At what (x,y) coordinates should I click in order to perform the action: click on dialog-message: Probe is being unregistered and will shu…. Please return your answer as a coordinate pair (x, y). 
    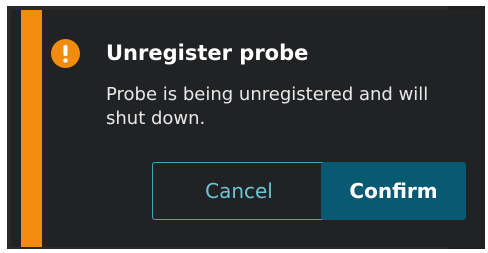
    Looking at the image, I should click on (267, 106).